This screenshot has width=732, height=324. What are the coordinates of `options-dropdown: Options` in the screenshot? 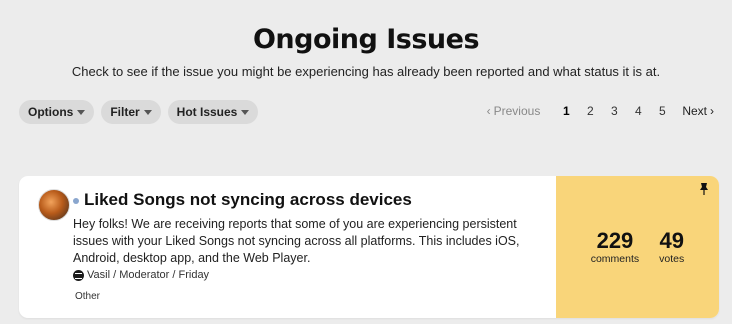 It's located at (57, 112).